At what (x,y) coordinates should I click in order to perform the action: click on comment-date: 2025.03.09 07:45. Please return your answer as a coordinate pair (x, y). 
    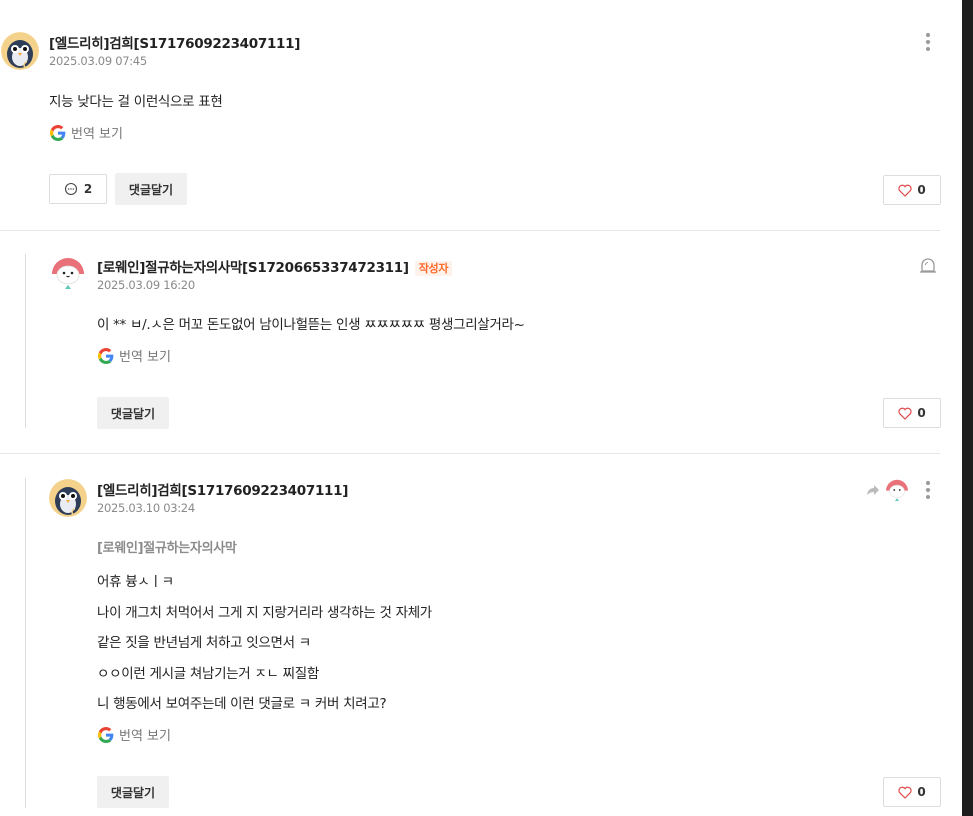
    Looking at the image, I should click on (98, 61).